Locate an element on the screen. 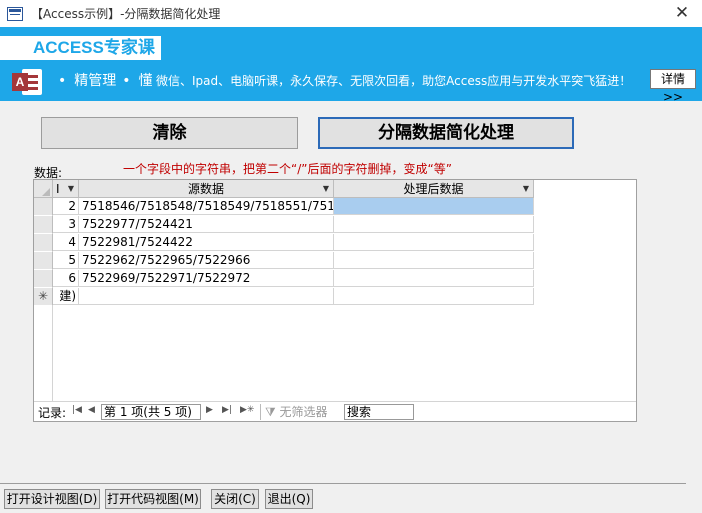  exit-button: 退出(Q) is located at coordinates (289, 499).